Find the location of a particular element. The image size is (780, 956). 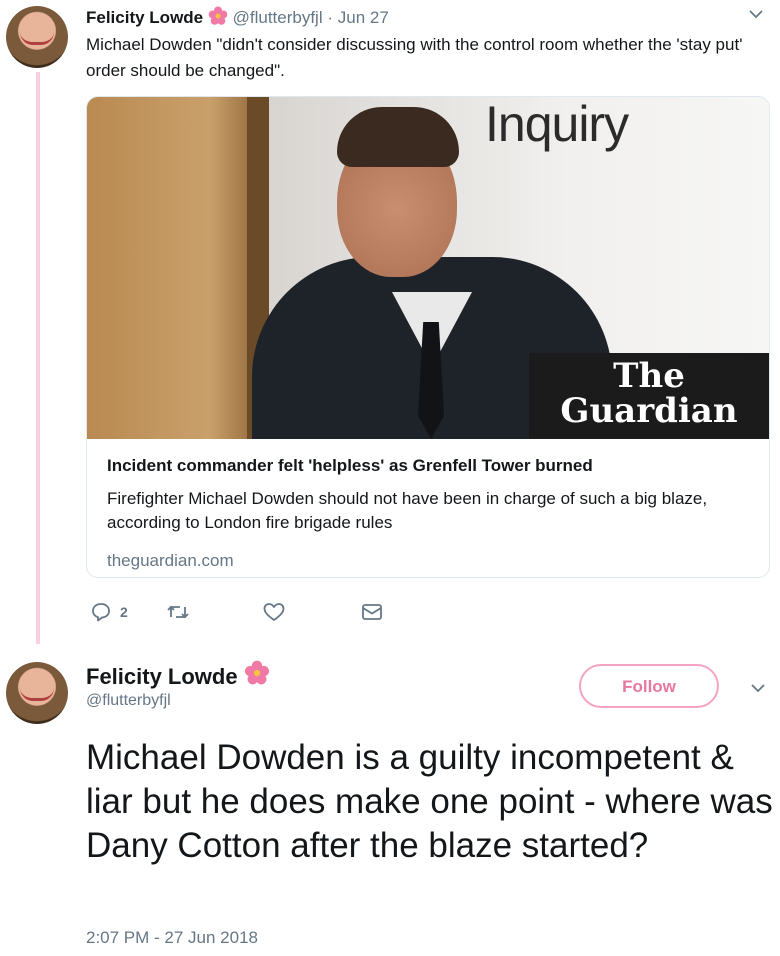

retweet-icon is located at coordinates (178, 612).